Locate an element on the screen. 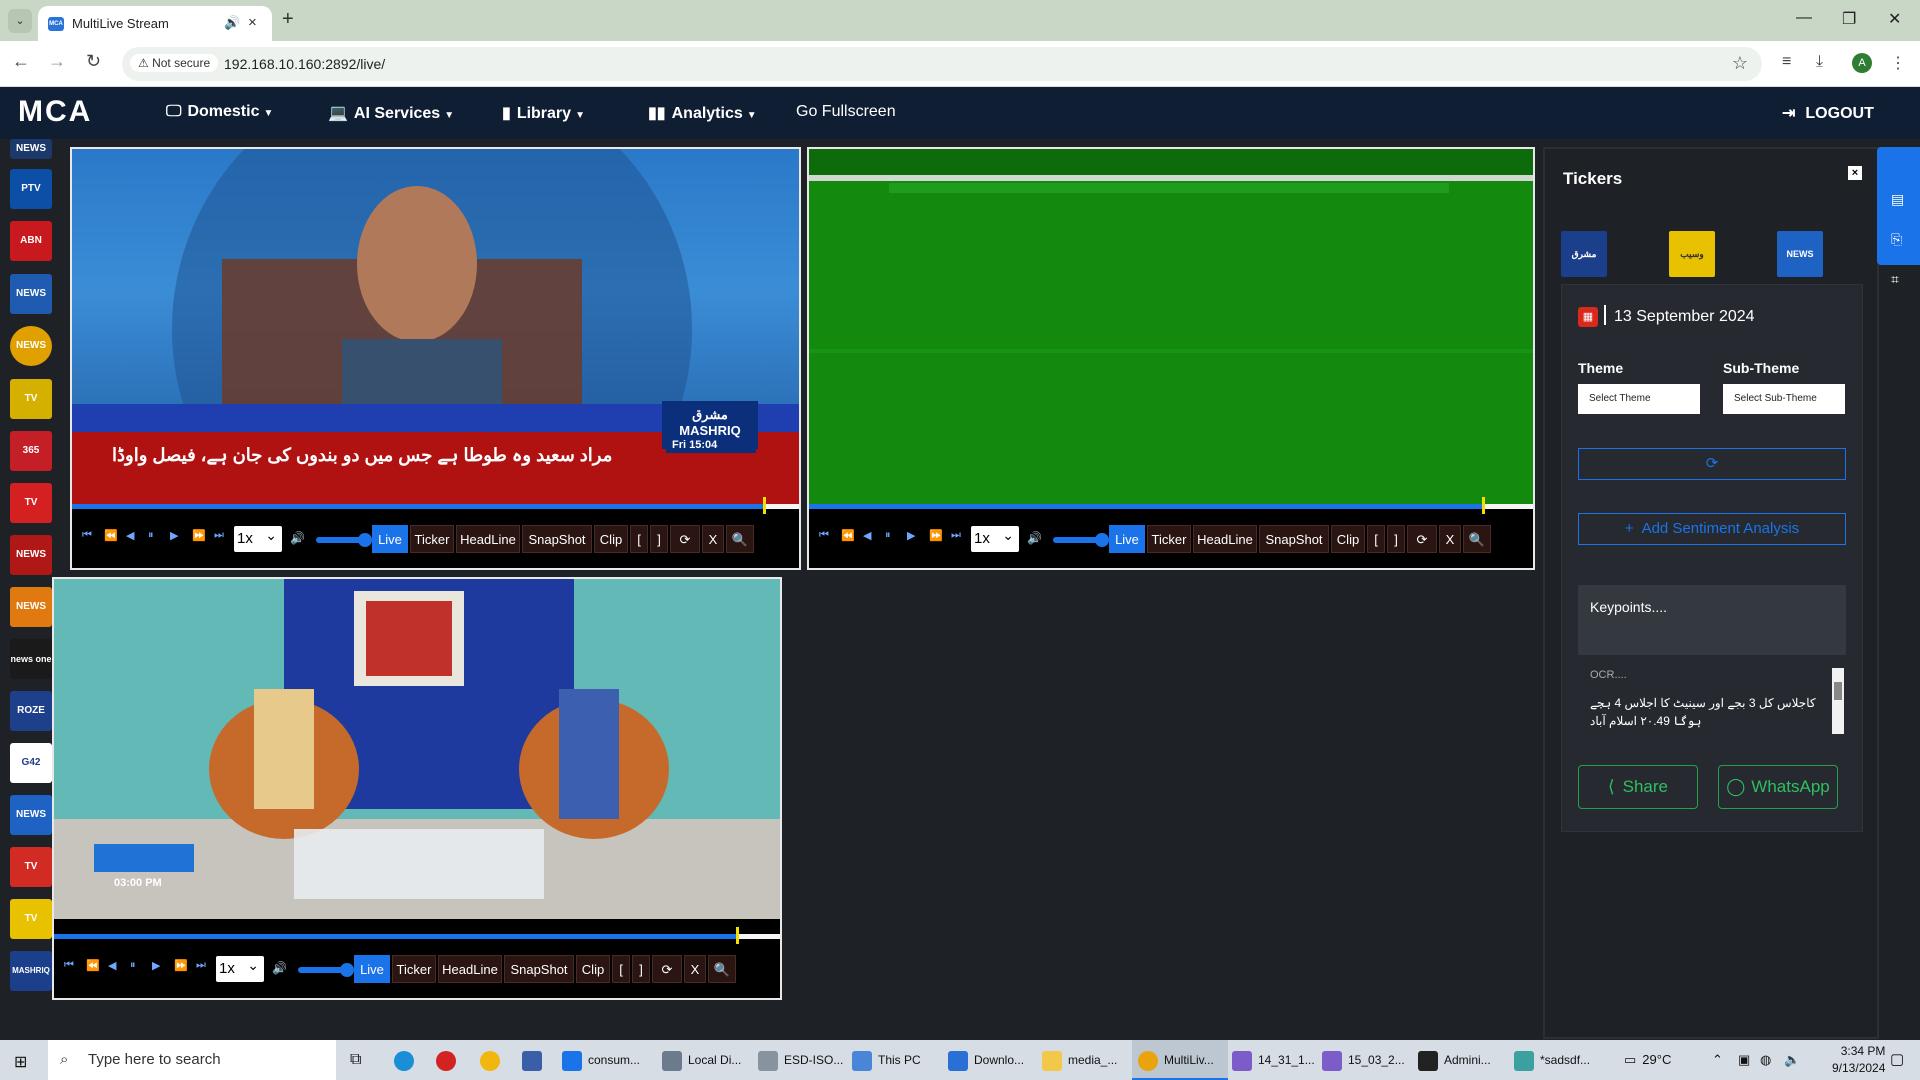  volume-tray-icon: 🔈 is located at coordinates (1792, 1060).